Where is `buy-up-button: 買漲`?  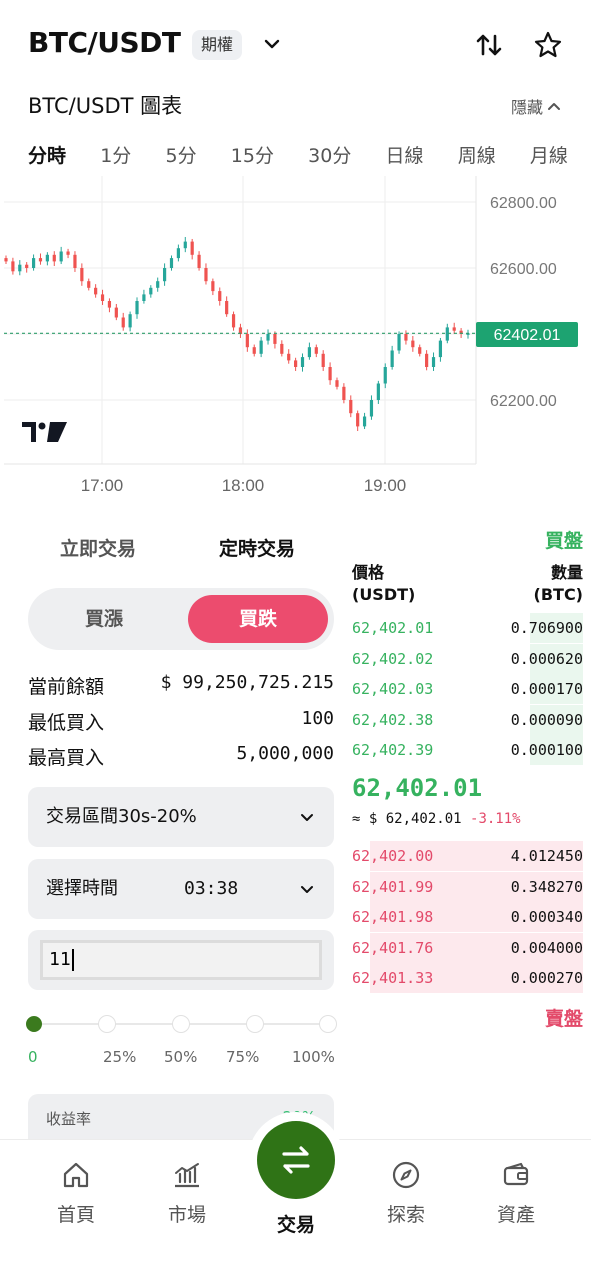
buy-up-button: 買漲 is located at coordinates (104, 619).